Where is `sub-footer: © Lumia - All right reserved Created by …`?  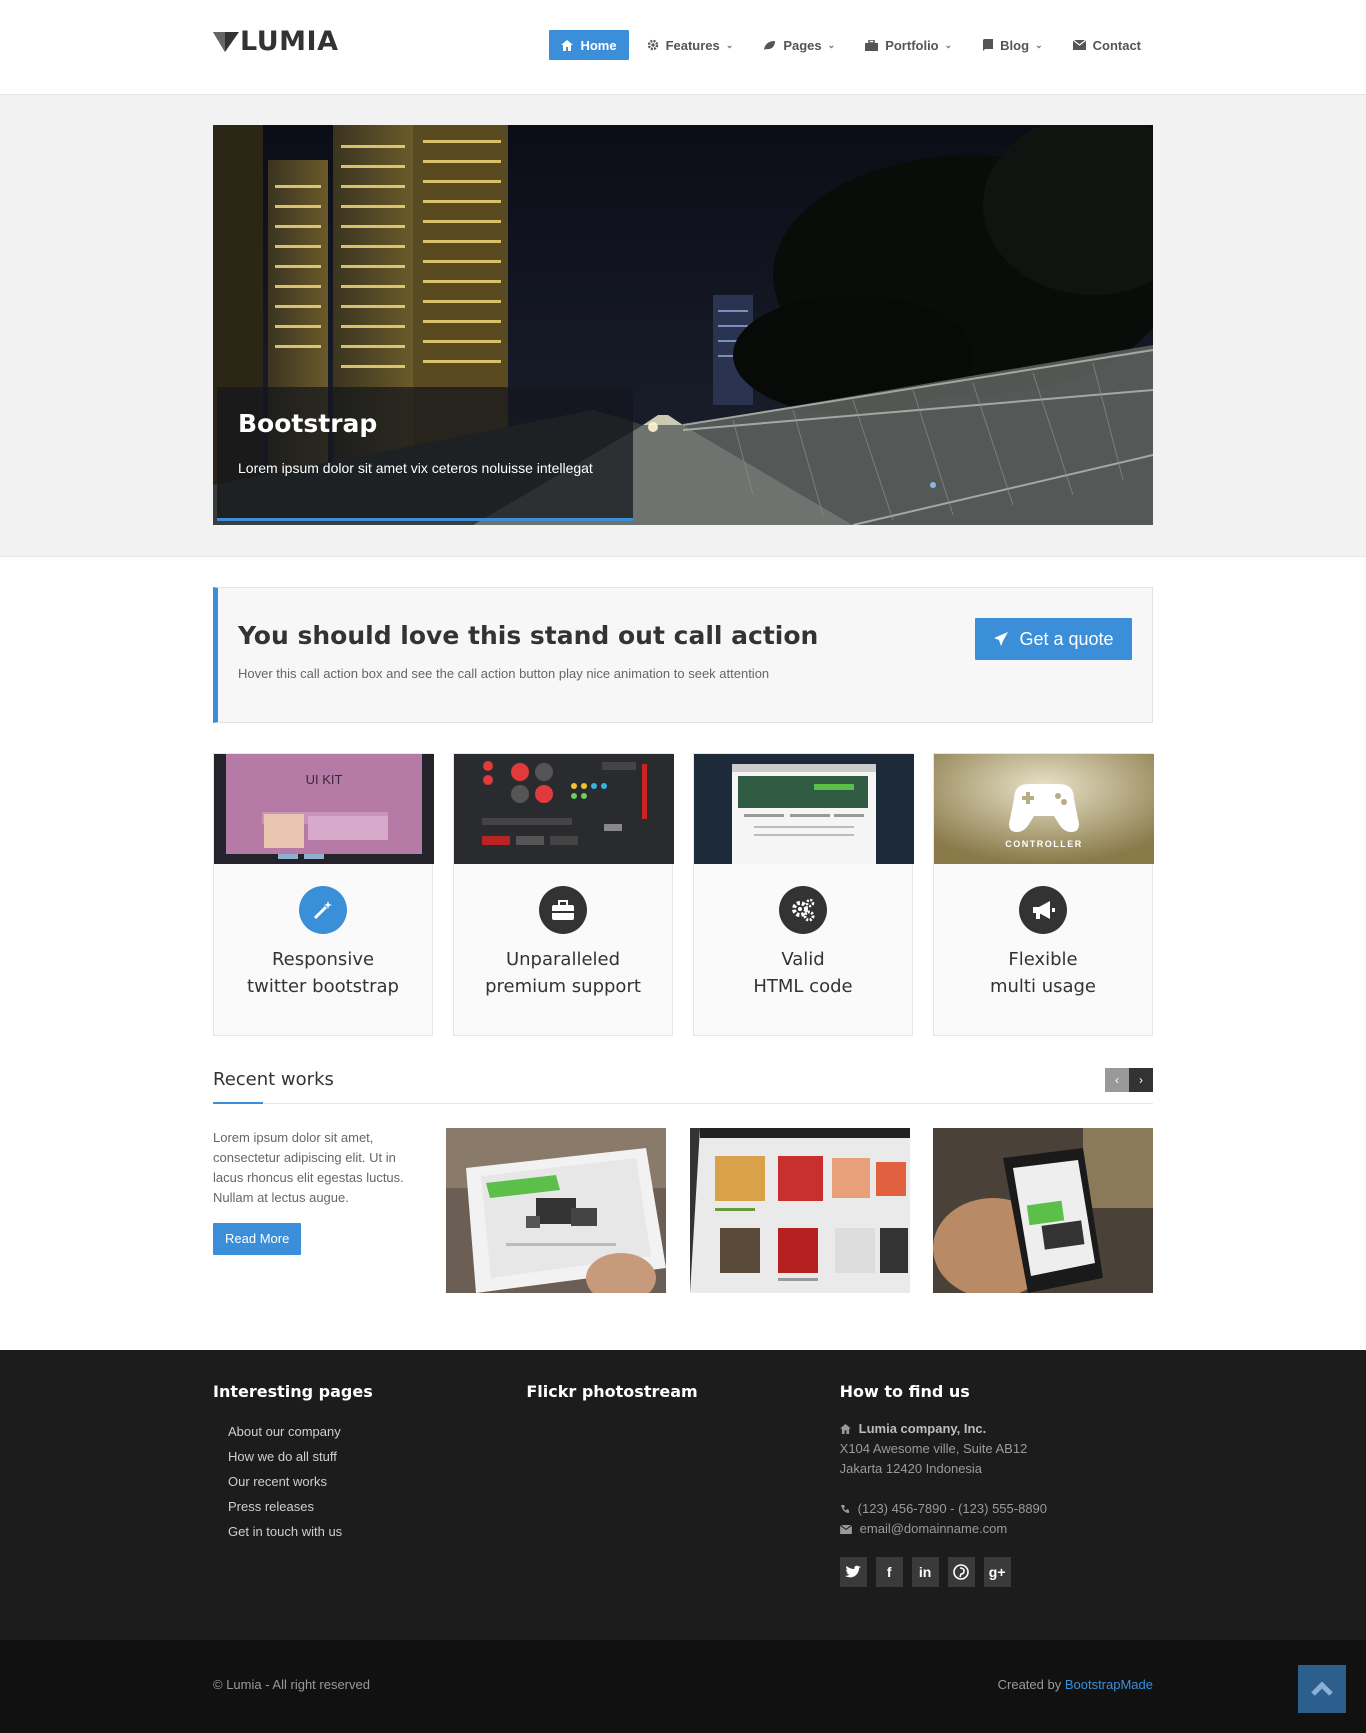
sub-footer: © Lumia - All right reserved Created by … is located at coordinates (683, 1686).